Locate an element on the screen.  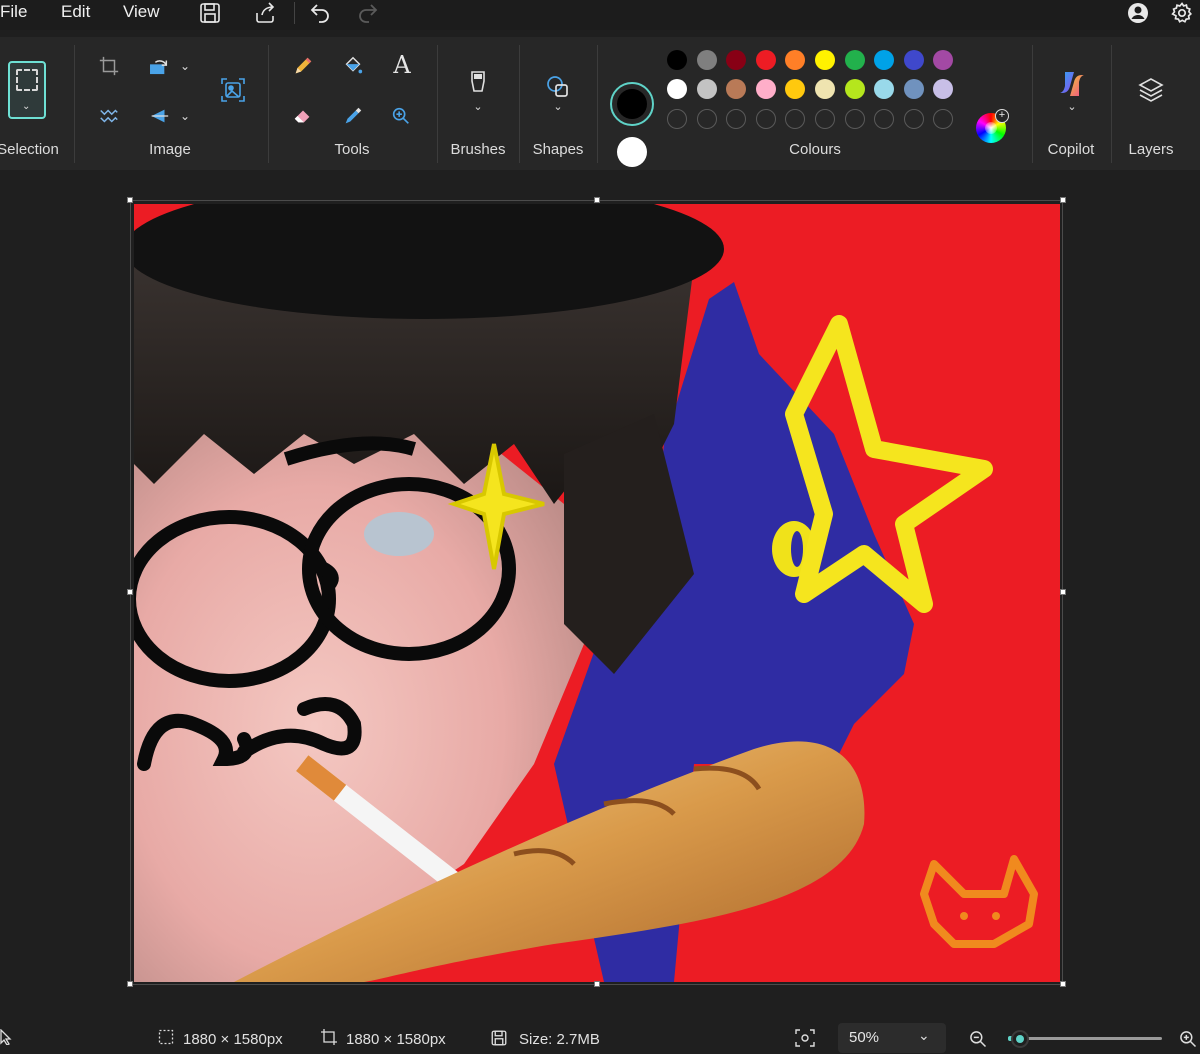
rotate-icon is located at coordinates (159, 66).